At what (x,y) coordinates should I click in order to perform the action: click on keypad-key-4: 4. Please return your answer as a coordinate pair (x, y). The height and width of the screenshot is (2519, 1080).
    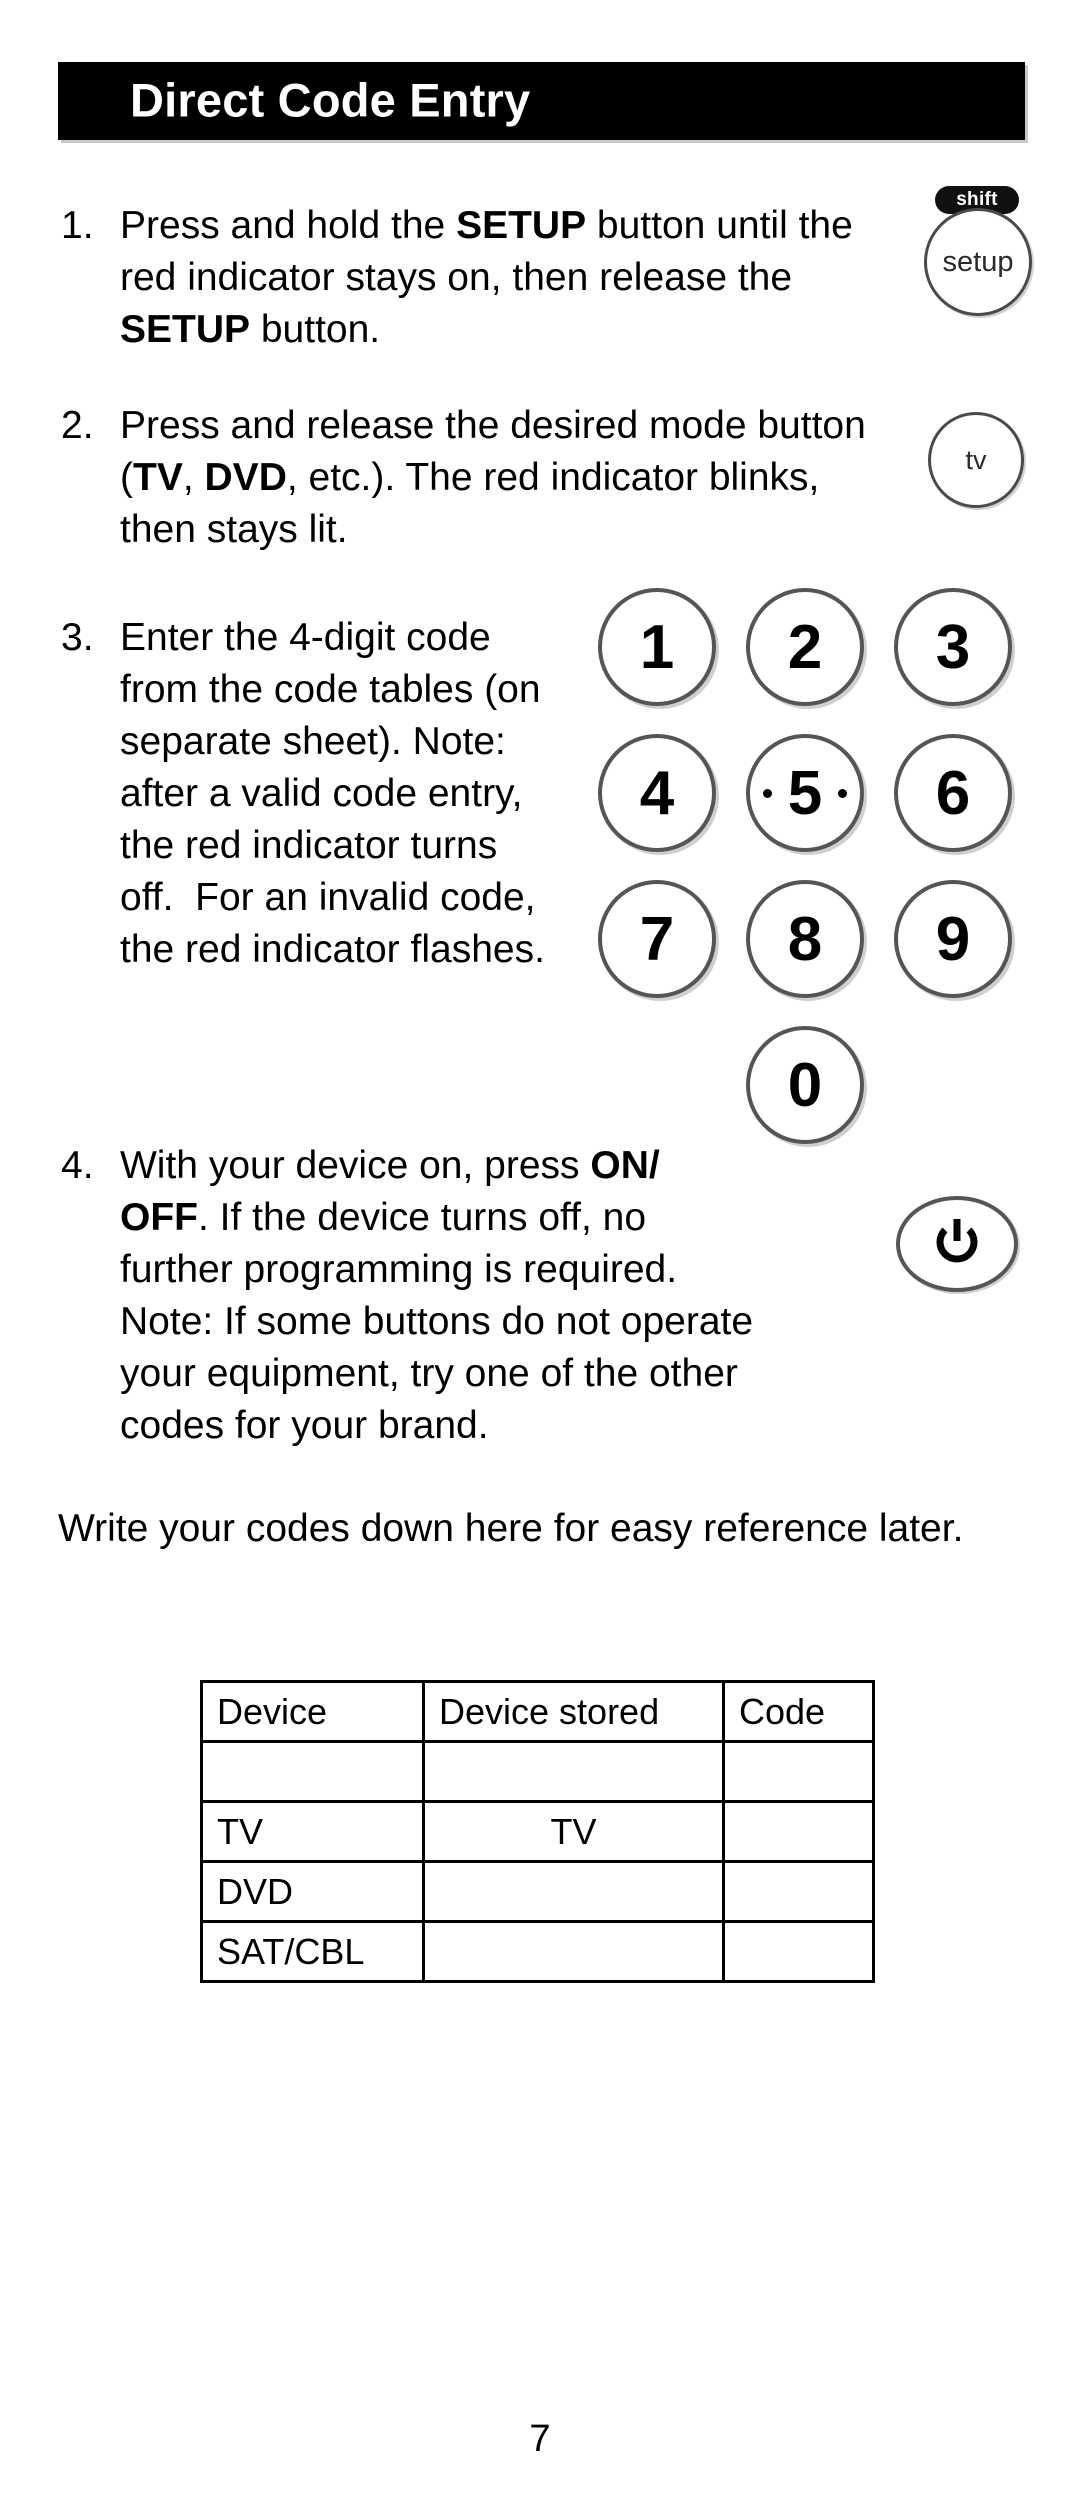
    Looking at the image, I should click on (657, 793).